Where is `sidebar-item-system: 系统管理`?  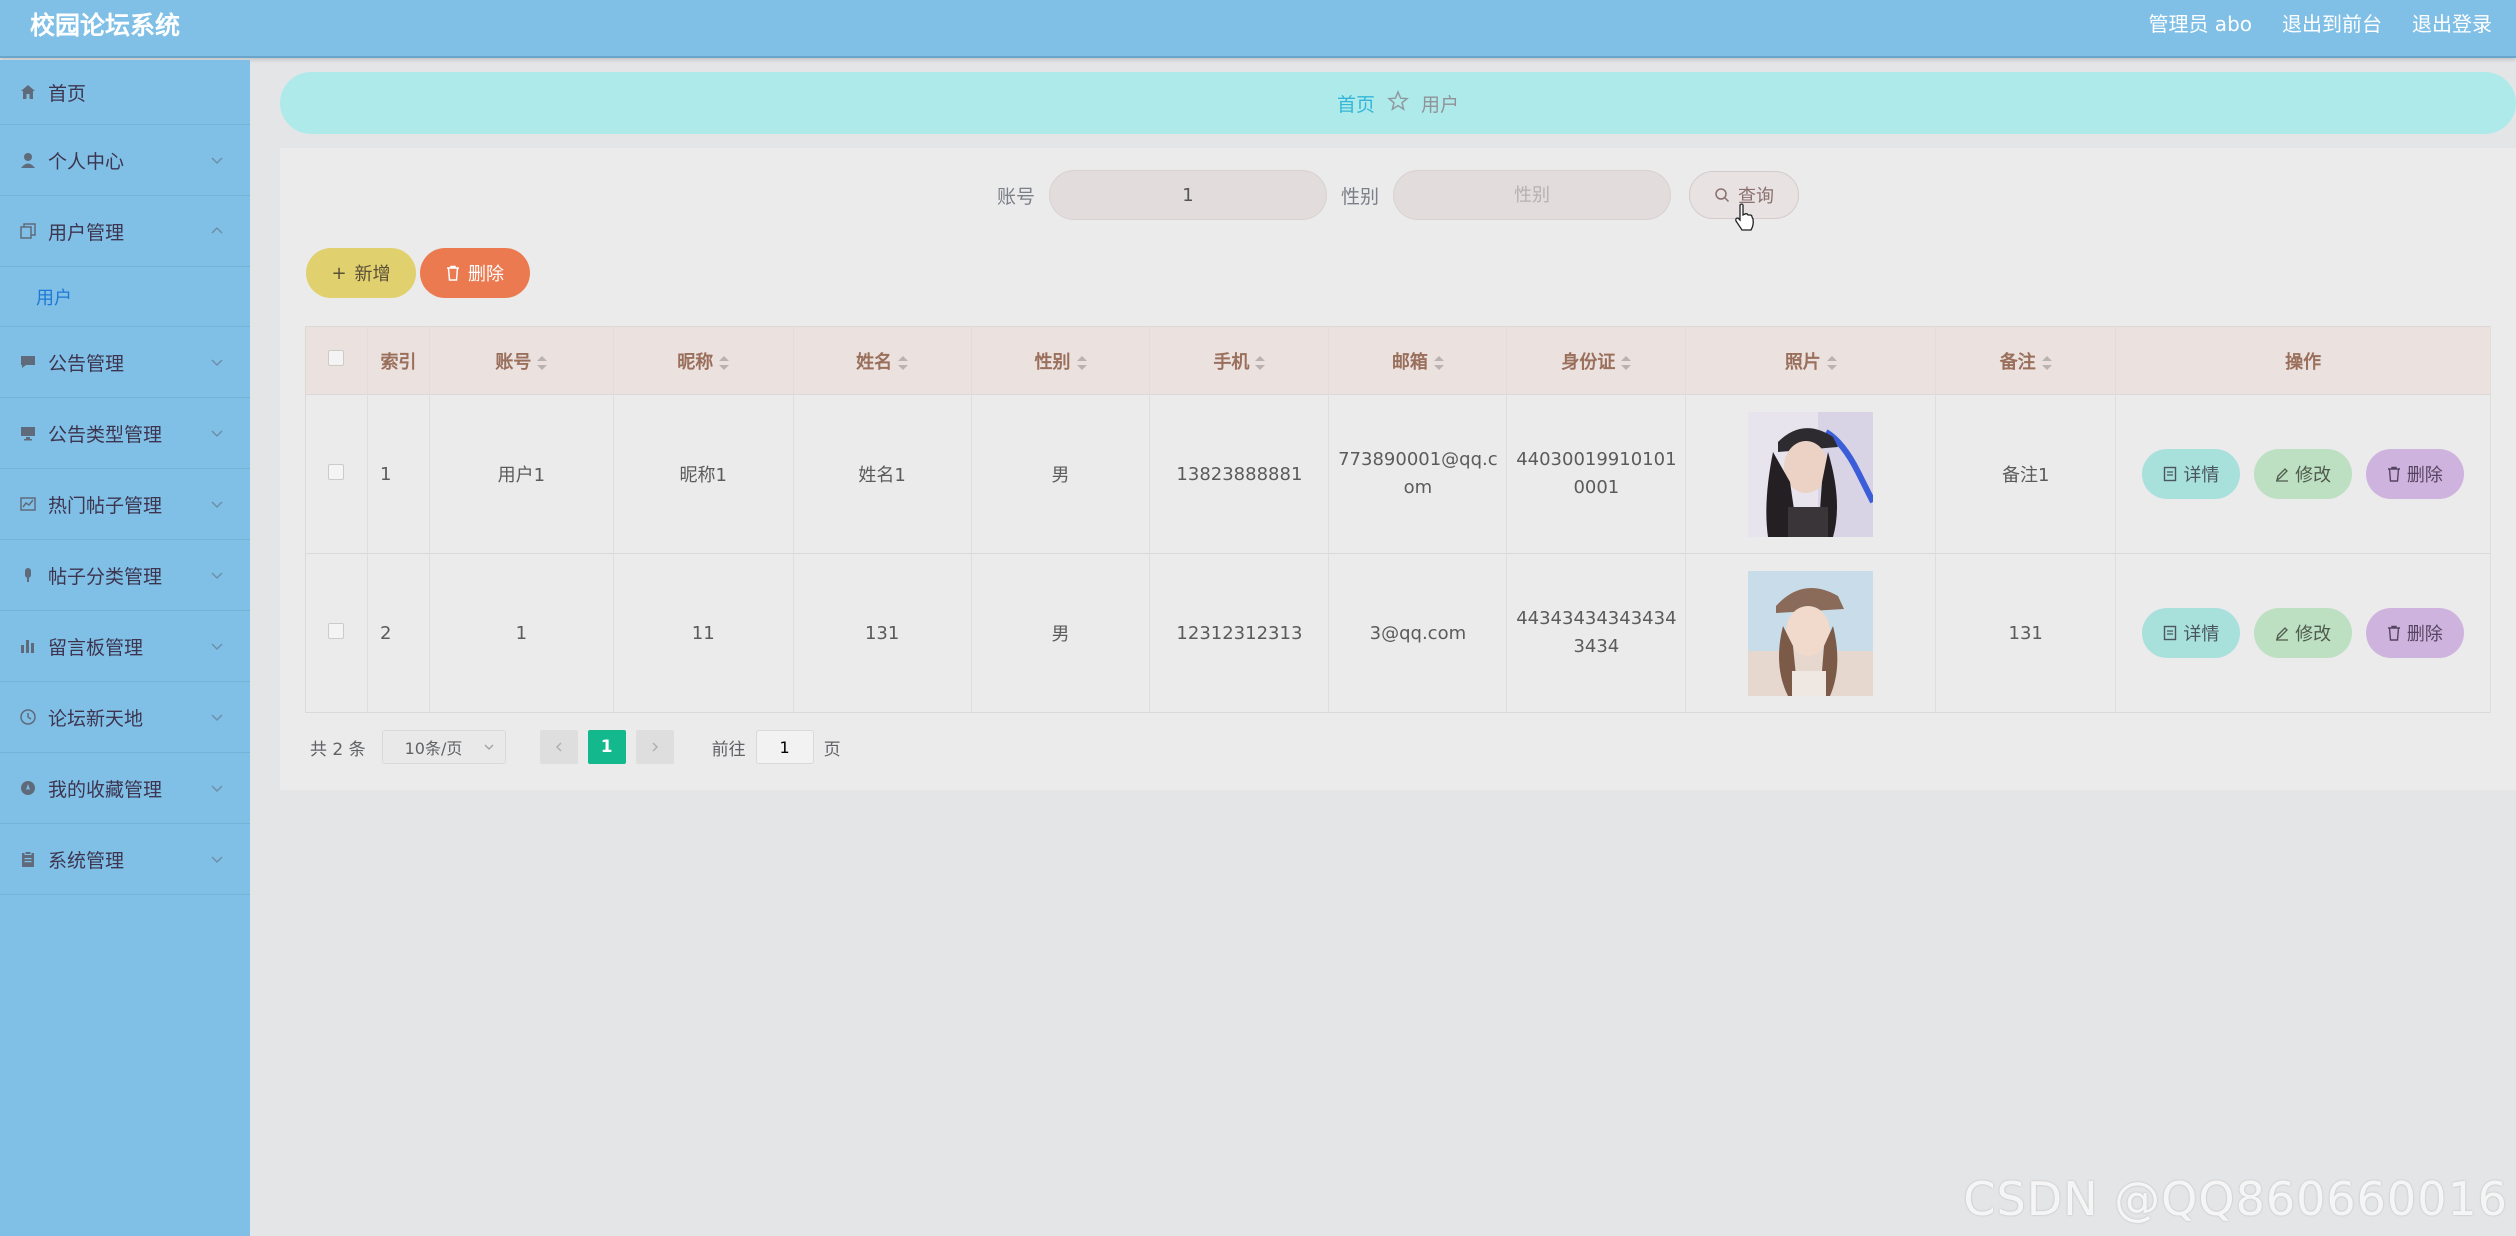 sidebar-item-system: 系统管理 is located at coordinates (125, 859).